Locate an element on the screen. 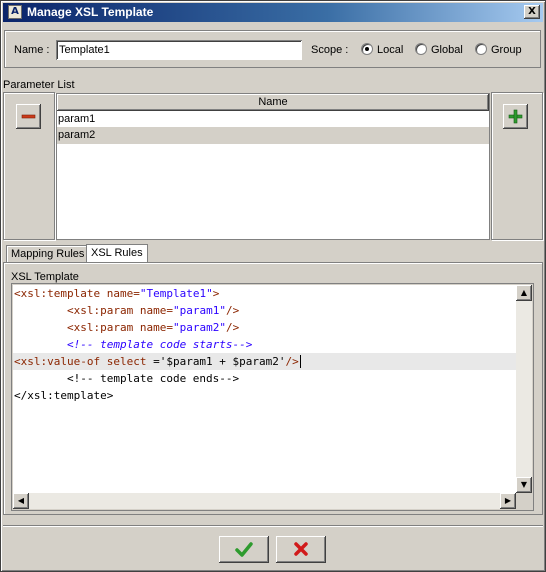 The height and width of the screenshot is (572, 546). table-row: param2 is located at coordinates (273, 136).